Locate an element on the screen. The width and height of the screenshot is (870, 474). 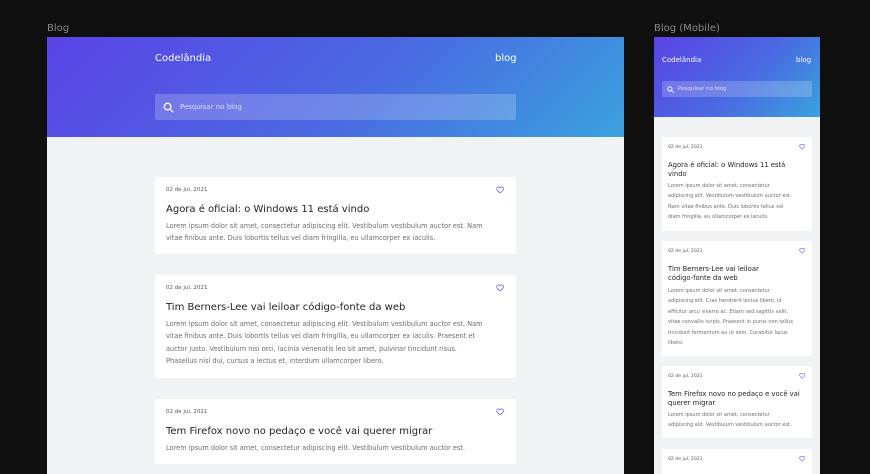
post-card: 02 de jul, 2021 is located at coordinates (737, 461).